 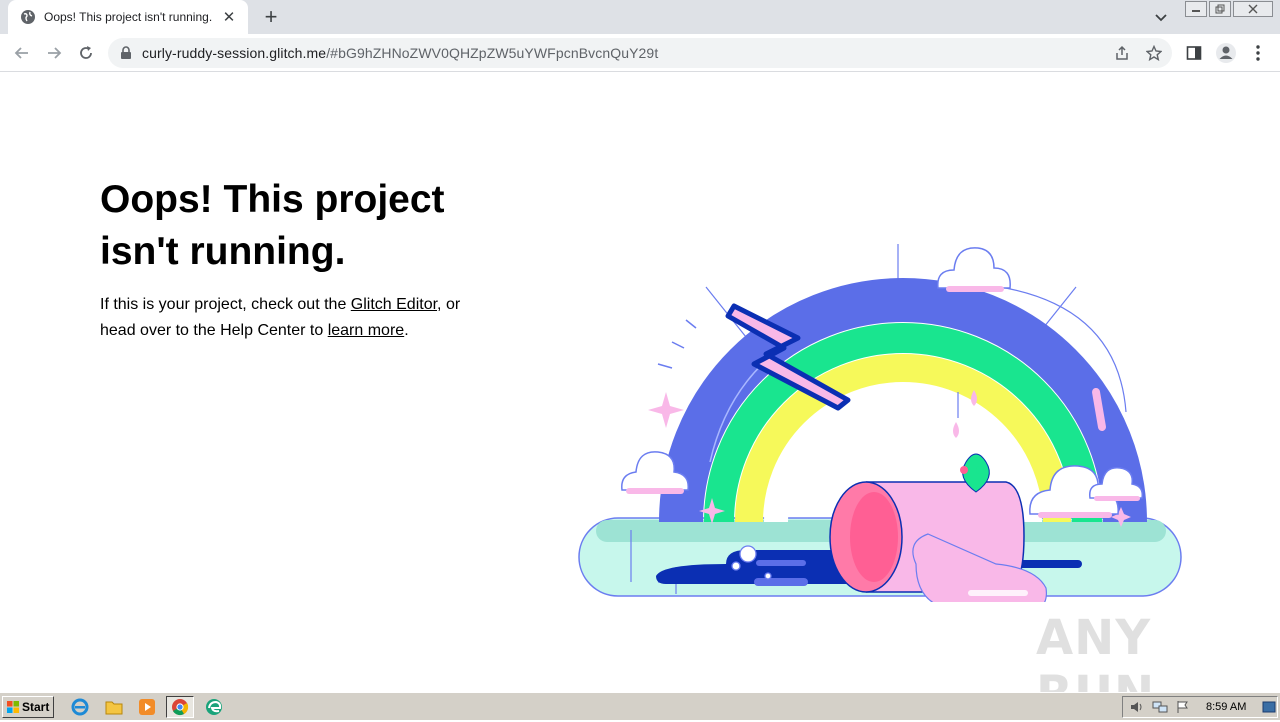 What do you see at coordinates (229, 17) in the screenshot?
I see `tab-close-icon: ✕` at bounding box center [229, 17].